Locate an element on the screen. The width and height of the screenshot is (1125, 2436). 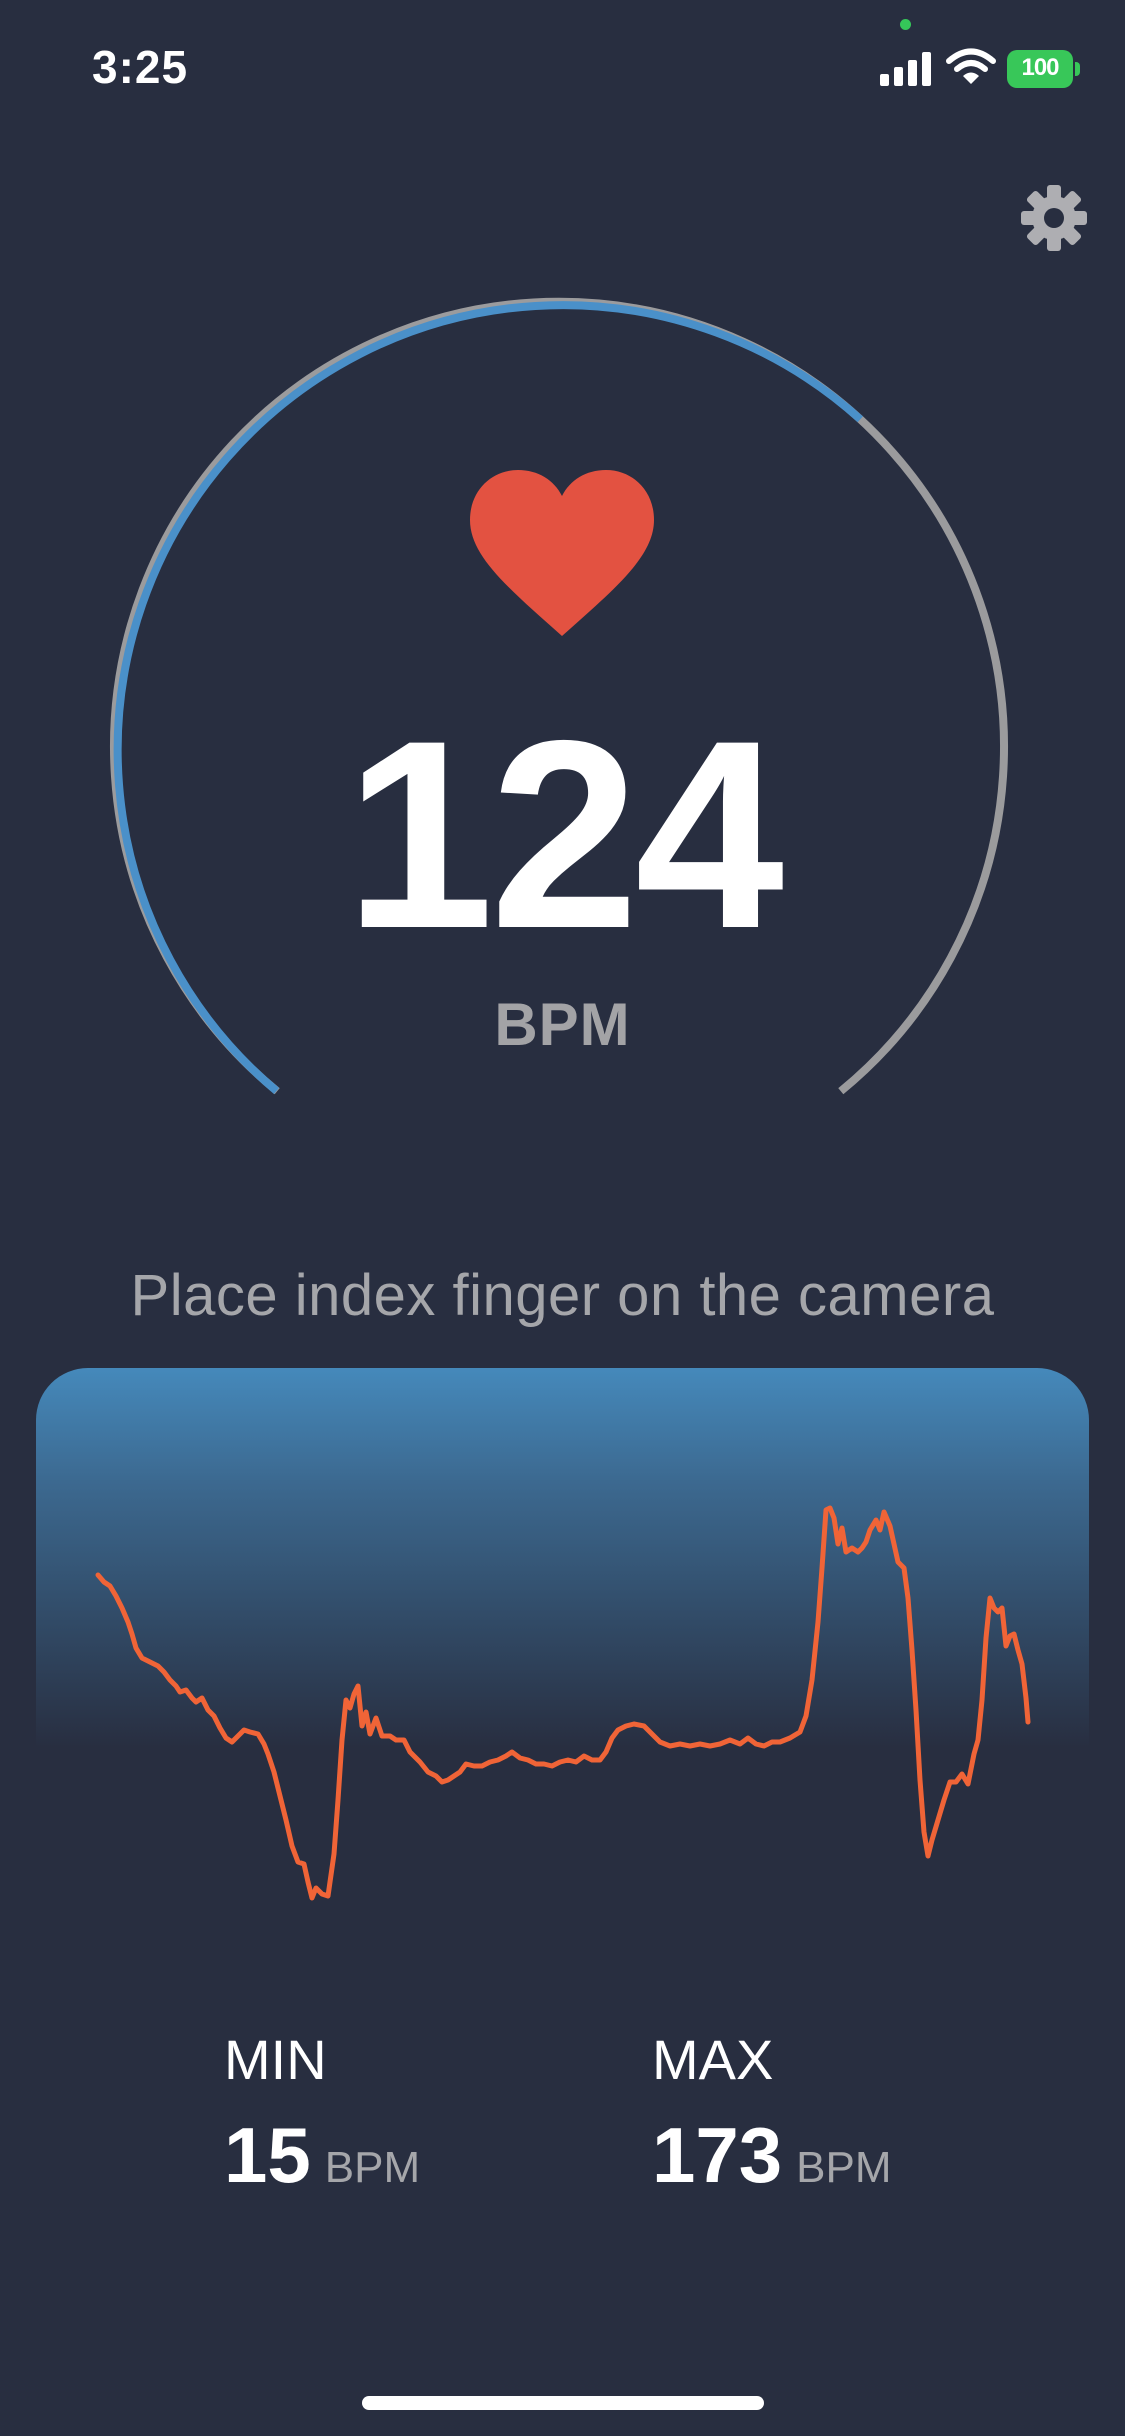
min-label: MIN is located at coordinates (275, 2059).